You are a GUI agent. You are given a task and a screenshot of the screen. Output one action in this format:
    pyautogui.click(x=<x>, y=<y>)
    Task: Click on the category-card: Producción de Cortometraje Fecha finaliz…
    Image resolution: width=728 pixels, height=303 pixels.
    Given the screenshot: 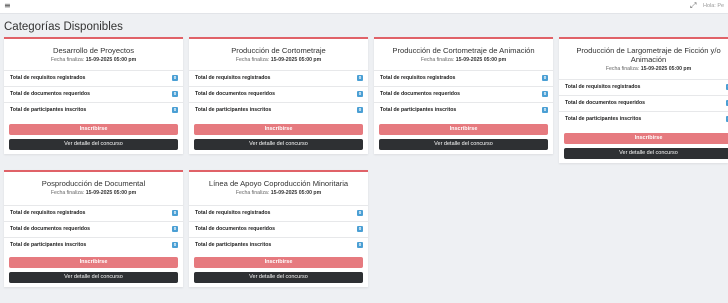 What is the action you would take?
    pyautogui.click(x=278, y=95)
    